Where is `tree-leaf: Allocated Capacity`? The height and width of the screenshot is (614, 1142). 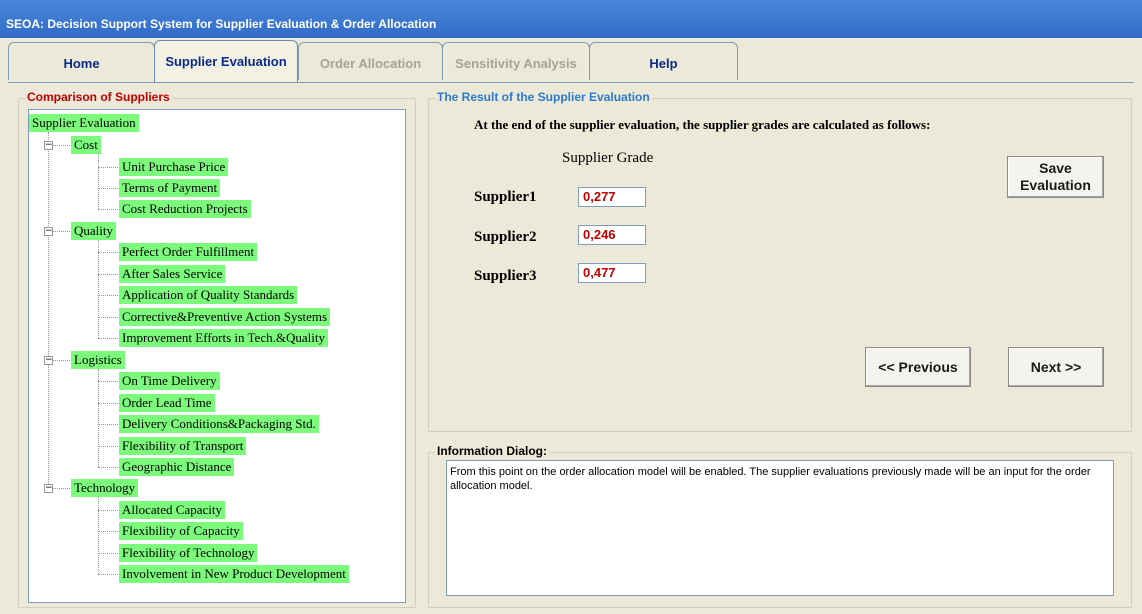
tree-leaf: Allocated Capacity is located at coordinates (172, 510).